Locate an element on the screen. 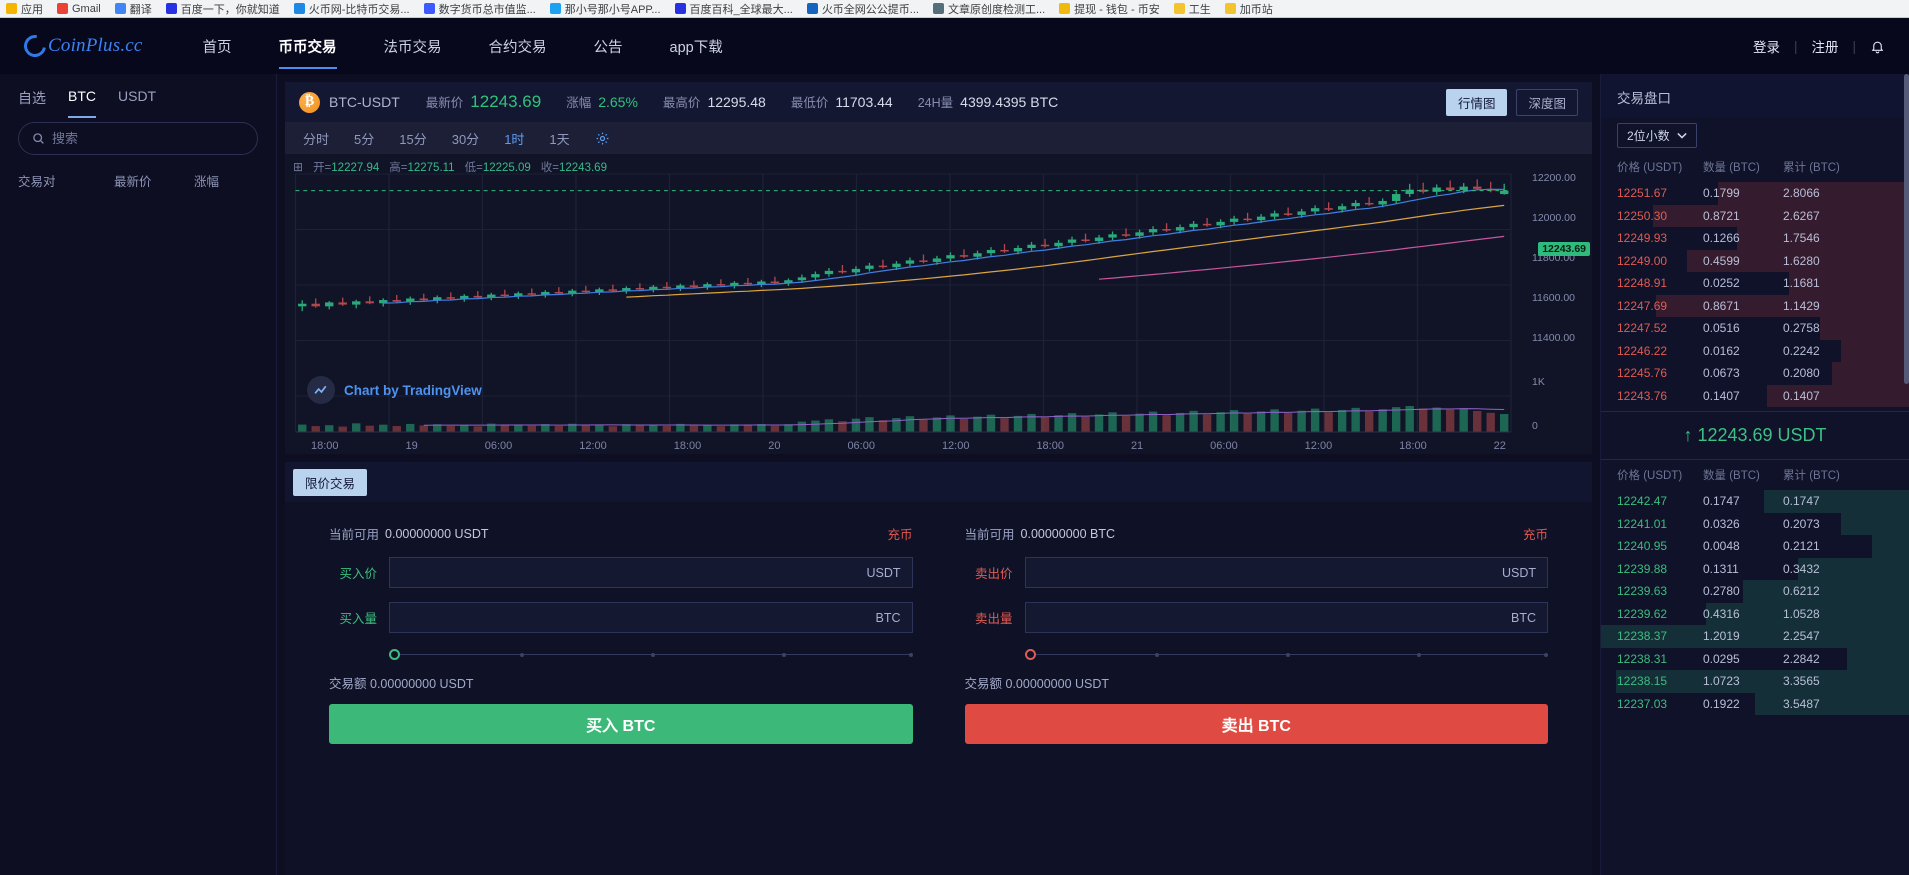 This screenshot has width=1909, height=875. market-tab-自选: 自选 is located at coordinates (32, 103).